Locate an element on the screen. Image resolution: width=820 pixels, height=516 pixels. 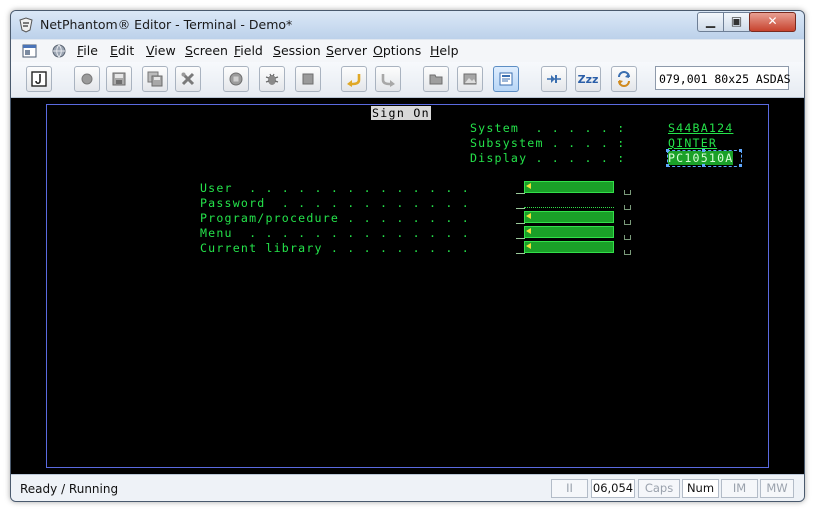
menu-screen: Screen is located at coordinates (206, 50).